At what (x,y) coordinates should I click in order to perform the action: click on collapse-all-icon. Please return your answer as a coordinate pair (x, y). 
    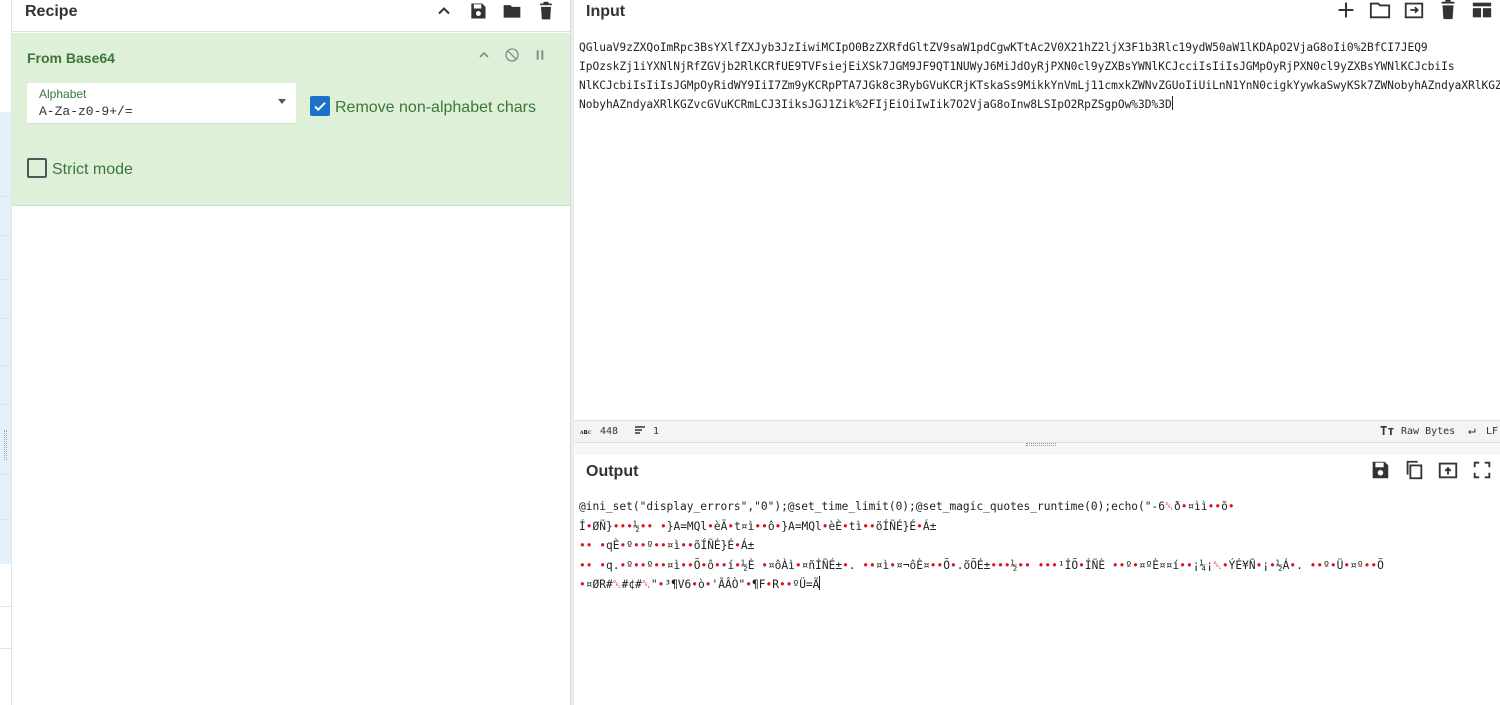
    Looking at the image, I should click on (444, 11).